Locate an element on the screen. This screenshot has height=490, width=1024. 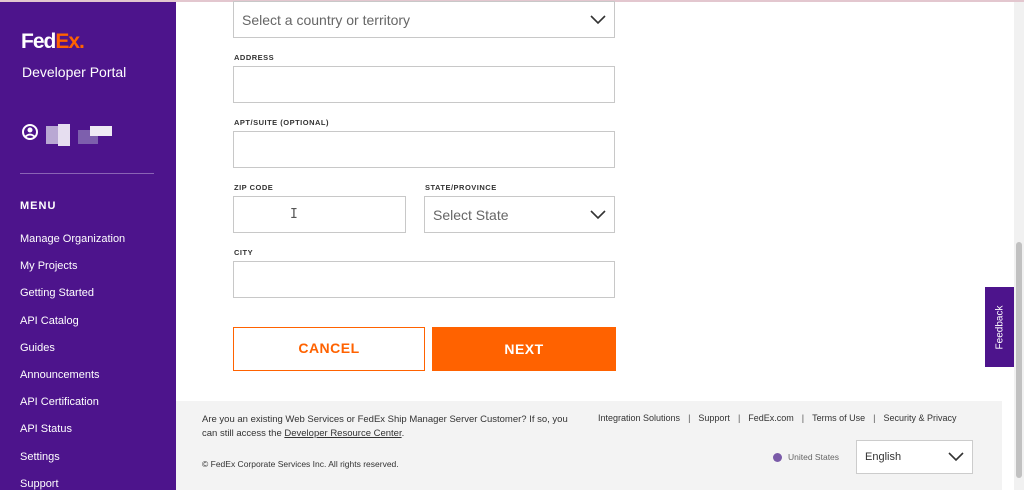
city-input is located at coordinates (424, 279).